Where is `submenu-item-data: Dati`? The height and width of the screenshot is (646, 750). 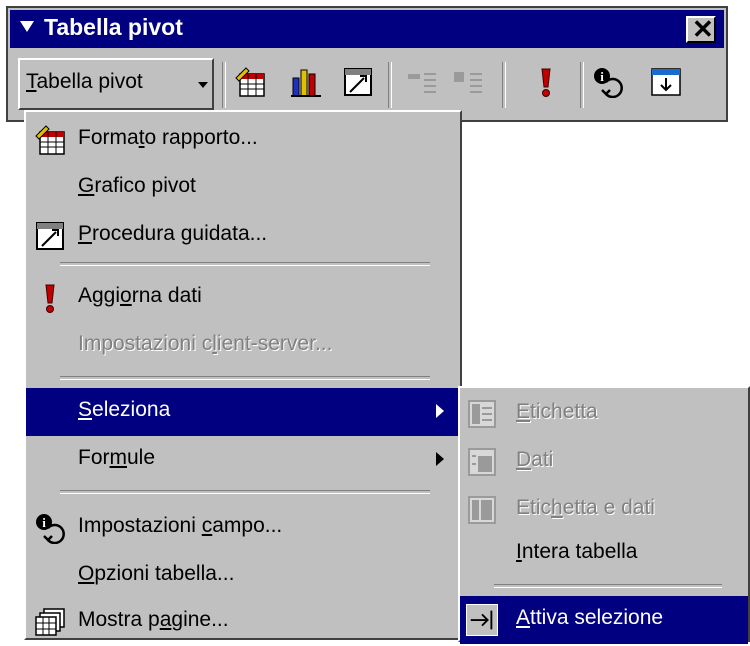
submenu-item-data: Dati is located at coordinates (604, 462).